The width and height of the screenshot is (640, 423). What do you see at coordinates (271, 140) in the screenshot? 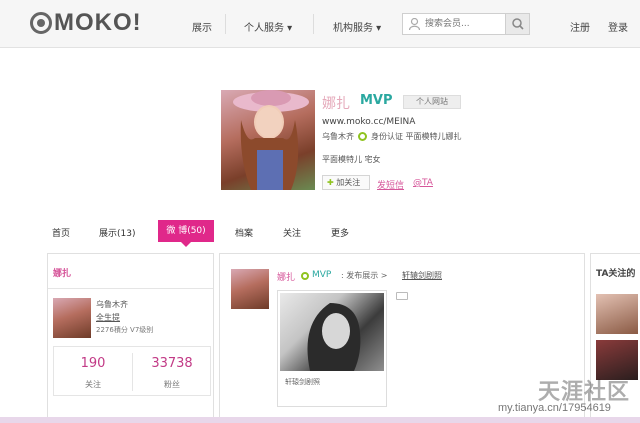
I see `profile-photo` at bounding box center [271, 140].